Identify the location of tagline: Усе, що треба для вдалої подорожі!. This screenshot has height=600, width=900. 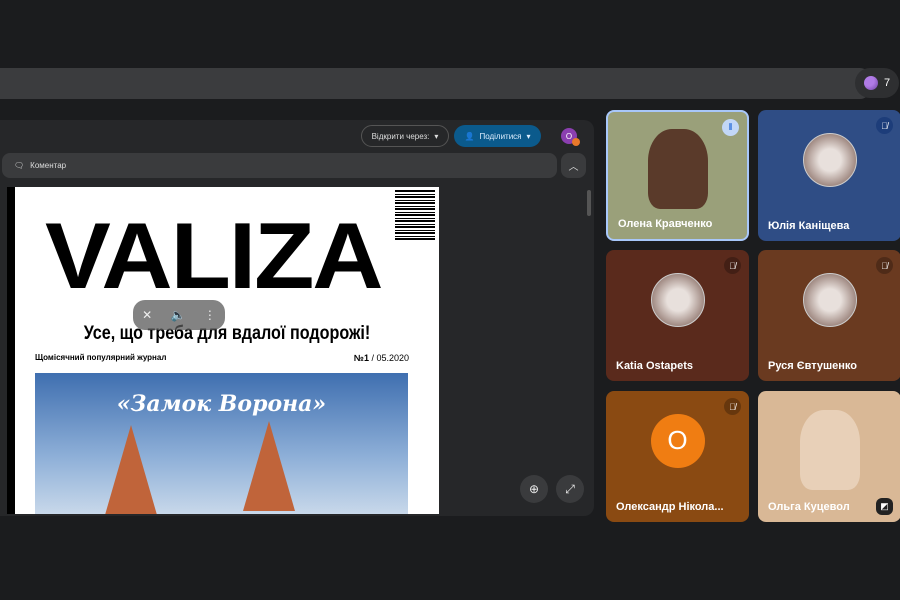
(227, 333).